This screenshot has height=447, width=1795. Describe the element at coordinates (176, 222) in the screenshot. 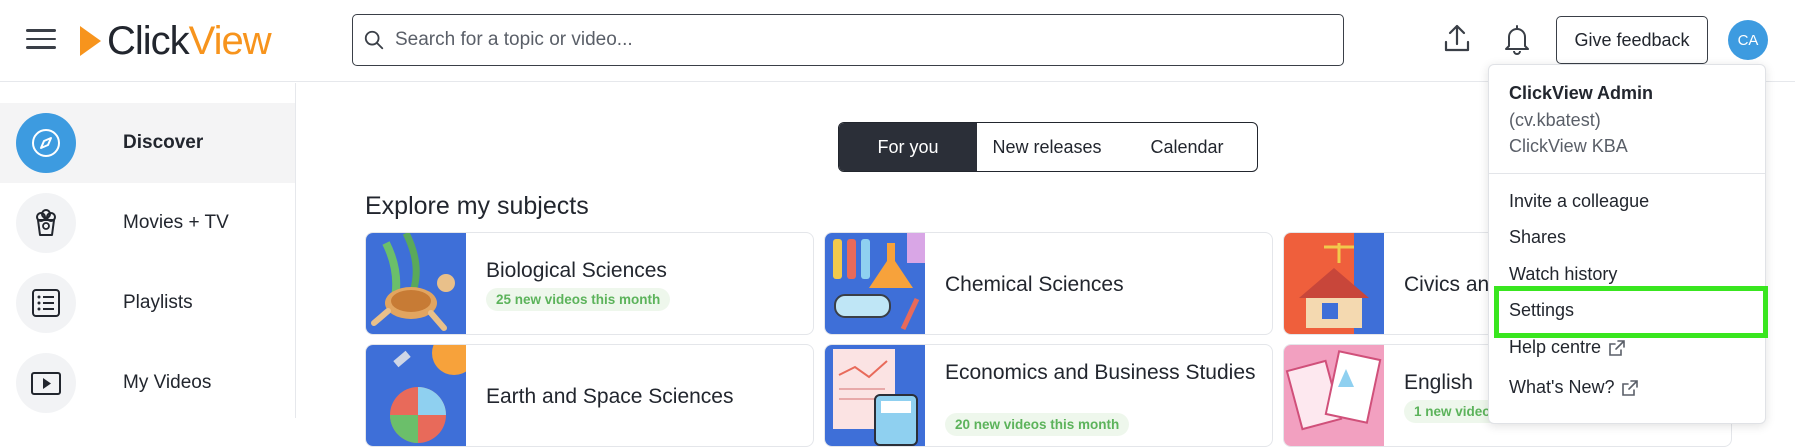

I see `sidebar-item-label: Movies + TV` at that location.